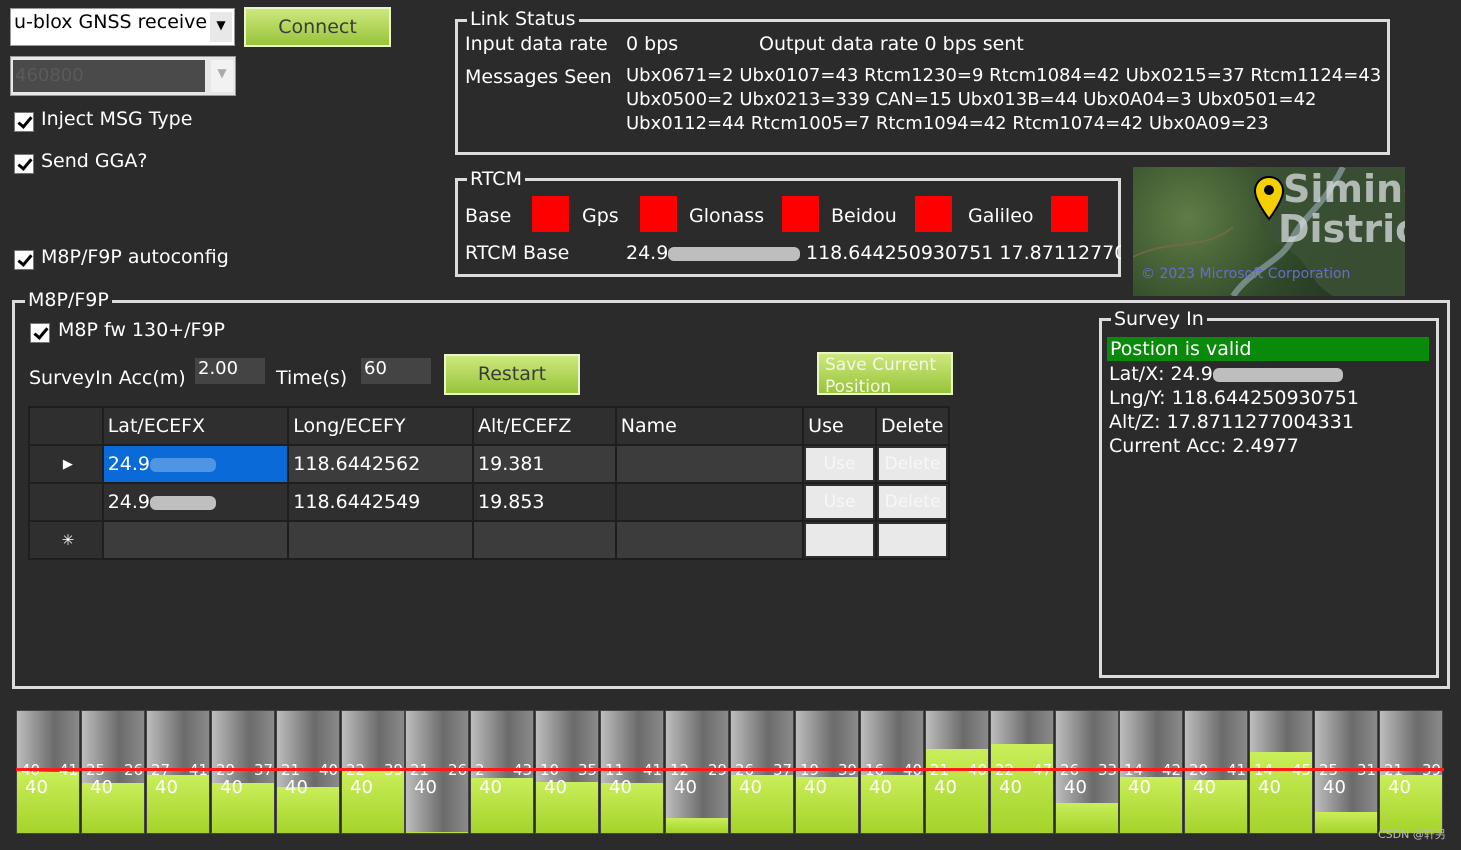 The height and width of the screenshot is (850, 1461). Describe the element at coordinates (544, 502) in the screenshot. I see `cell-alt: 19.853` at that location.